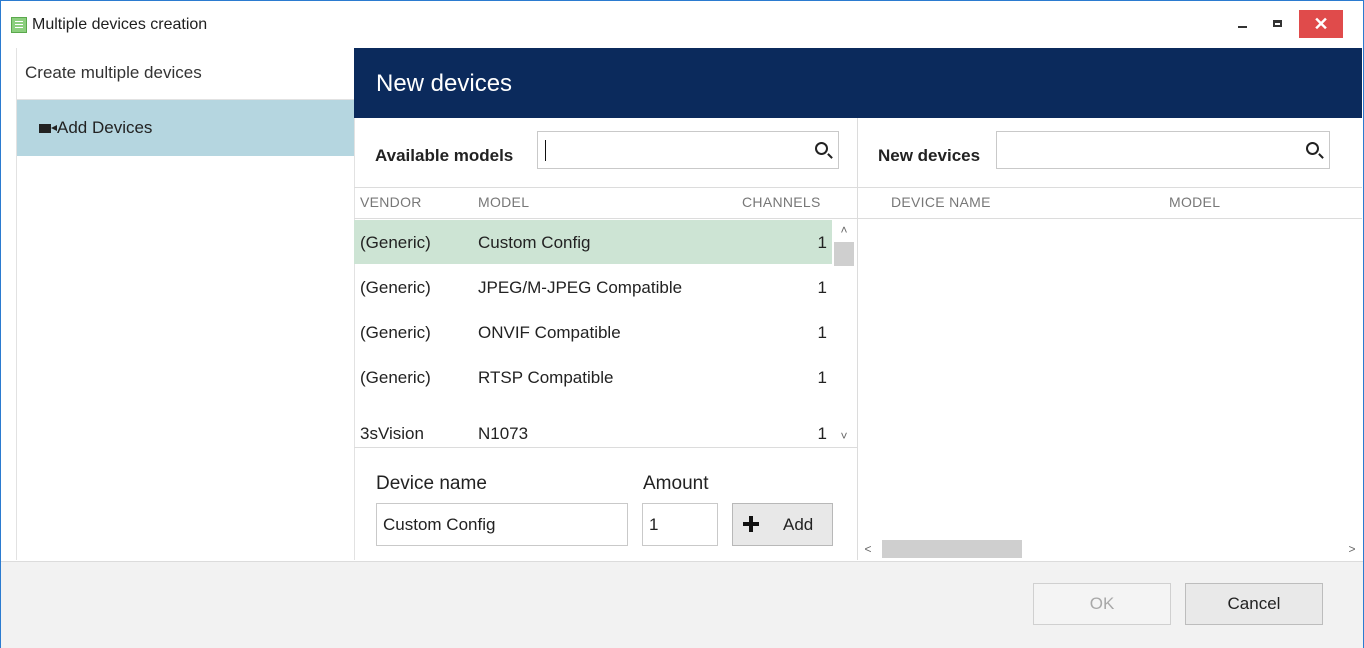 The image size is (1364, 648). What do you see at coordinates (105, 127) in the screenshot?
I see `sidebar-item-label: Add Devices` at bounding box center [105, 127].